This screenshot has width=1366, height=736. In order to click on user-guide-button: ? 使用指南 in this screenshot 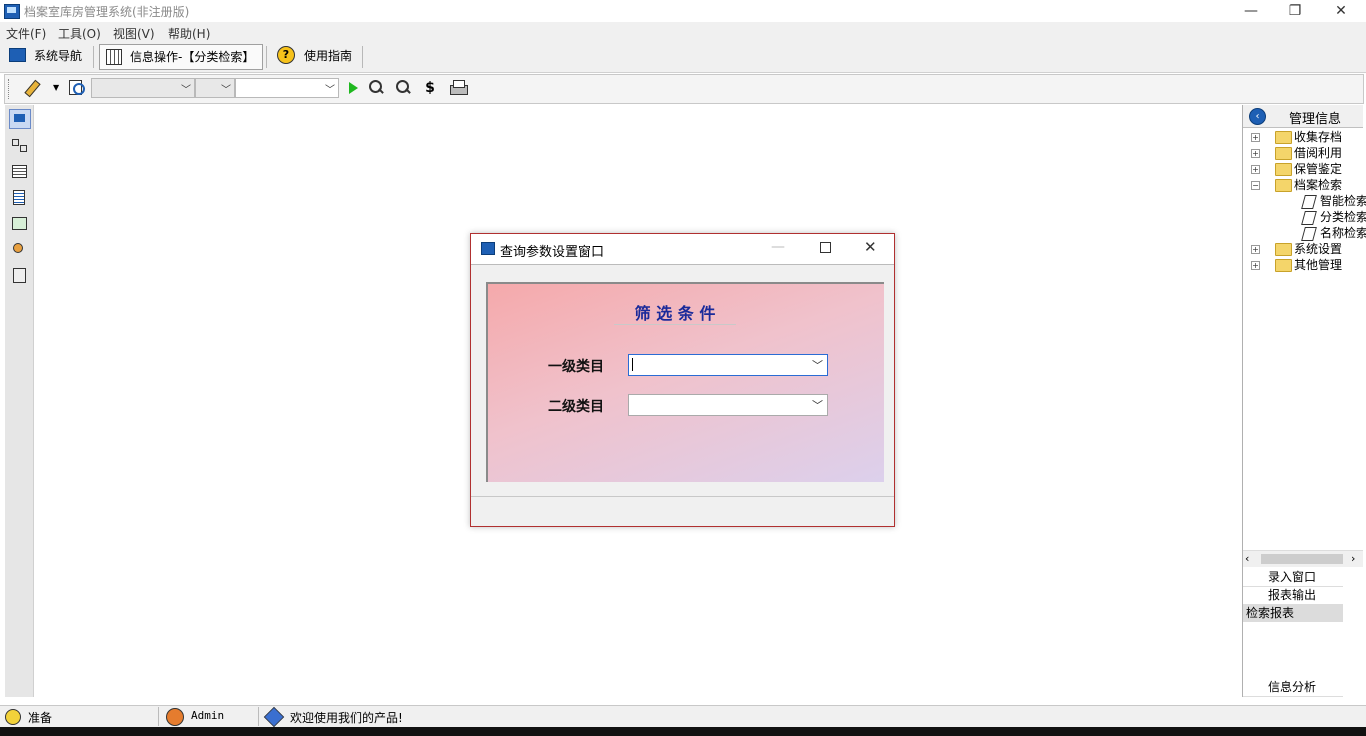, I will do `click(316, 56)`.